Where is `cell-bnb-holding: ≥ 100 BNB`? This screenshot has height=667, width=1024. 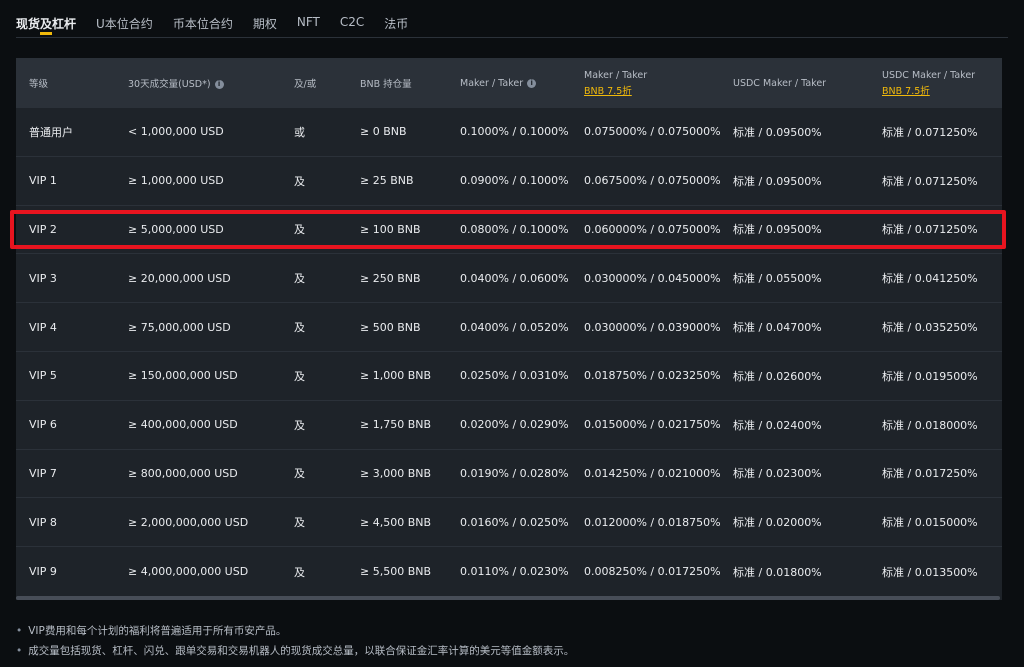 cell-bnb-holding: ≥ 100 BNB is located at coordinates (390, 229).